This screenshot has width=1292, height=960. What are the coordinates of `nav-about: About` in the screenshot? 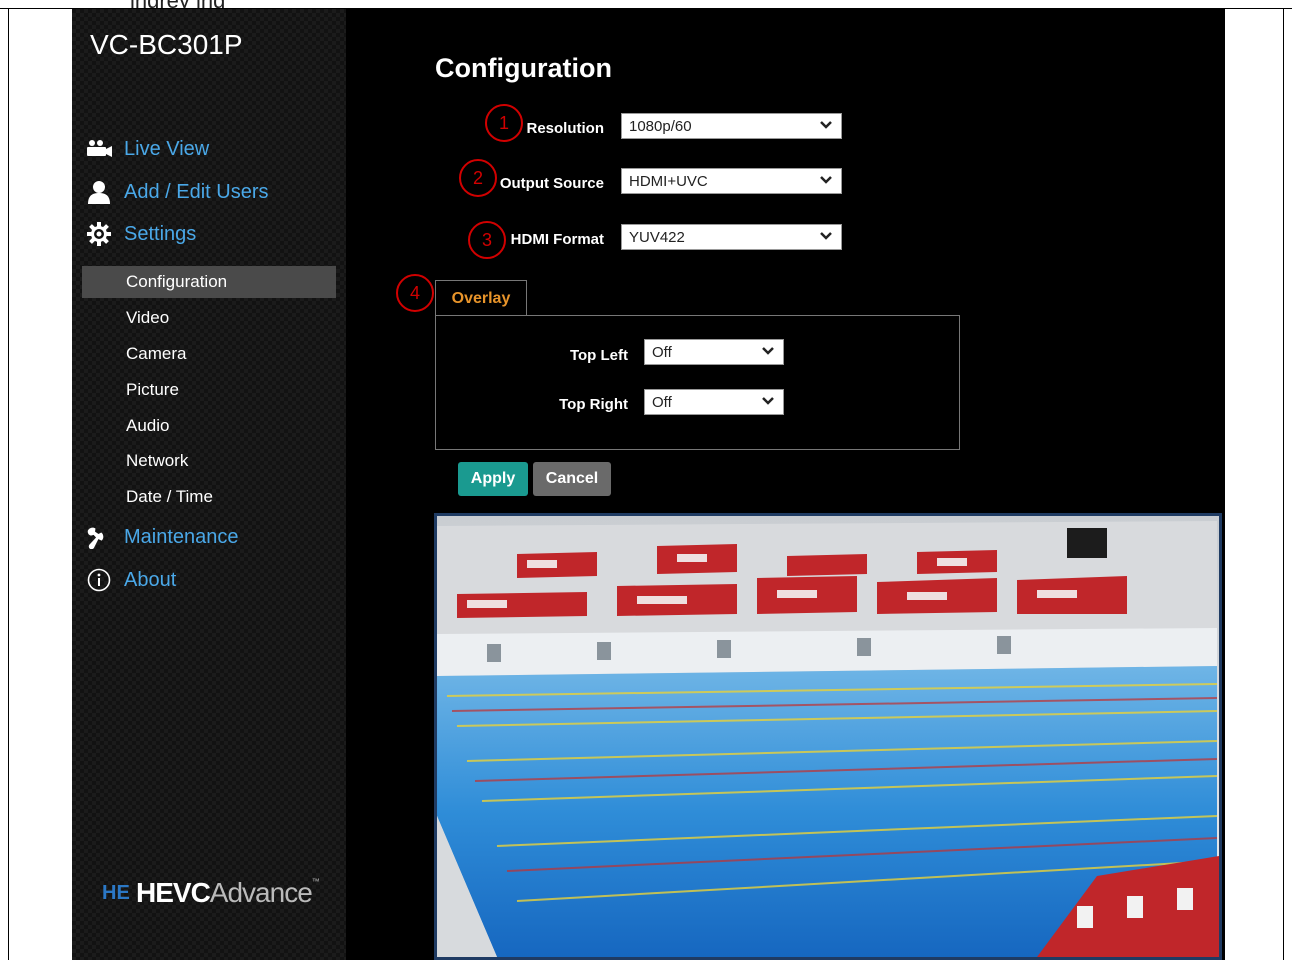 It's located at (130, 580).